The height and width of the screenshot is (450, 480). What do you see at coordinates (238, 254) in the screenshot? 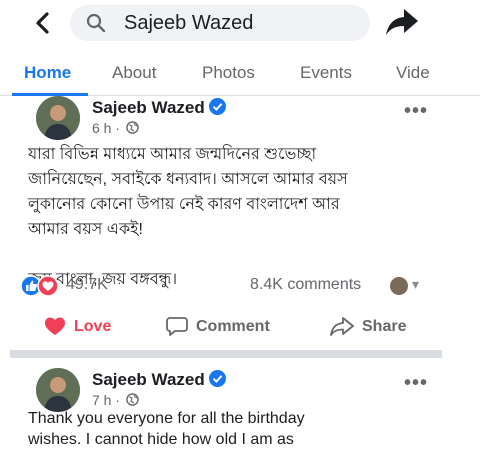
I see `post-line` at bounding box center [238, 254].